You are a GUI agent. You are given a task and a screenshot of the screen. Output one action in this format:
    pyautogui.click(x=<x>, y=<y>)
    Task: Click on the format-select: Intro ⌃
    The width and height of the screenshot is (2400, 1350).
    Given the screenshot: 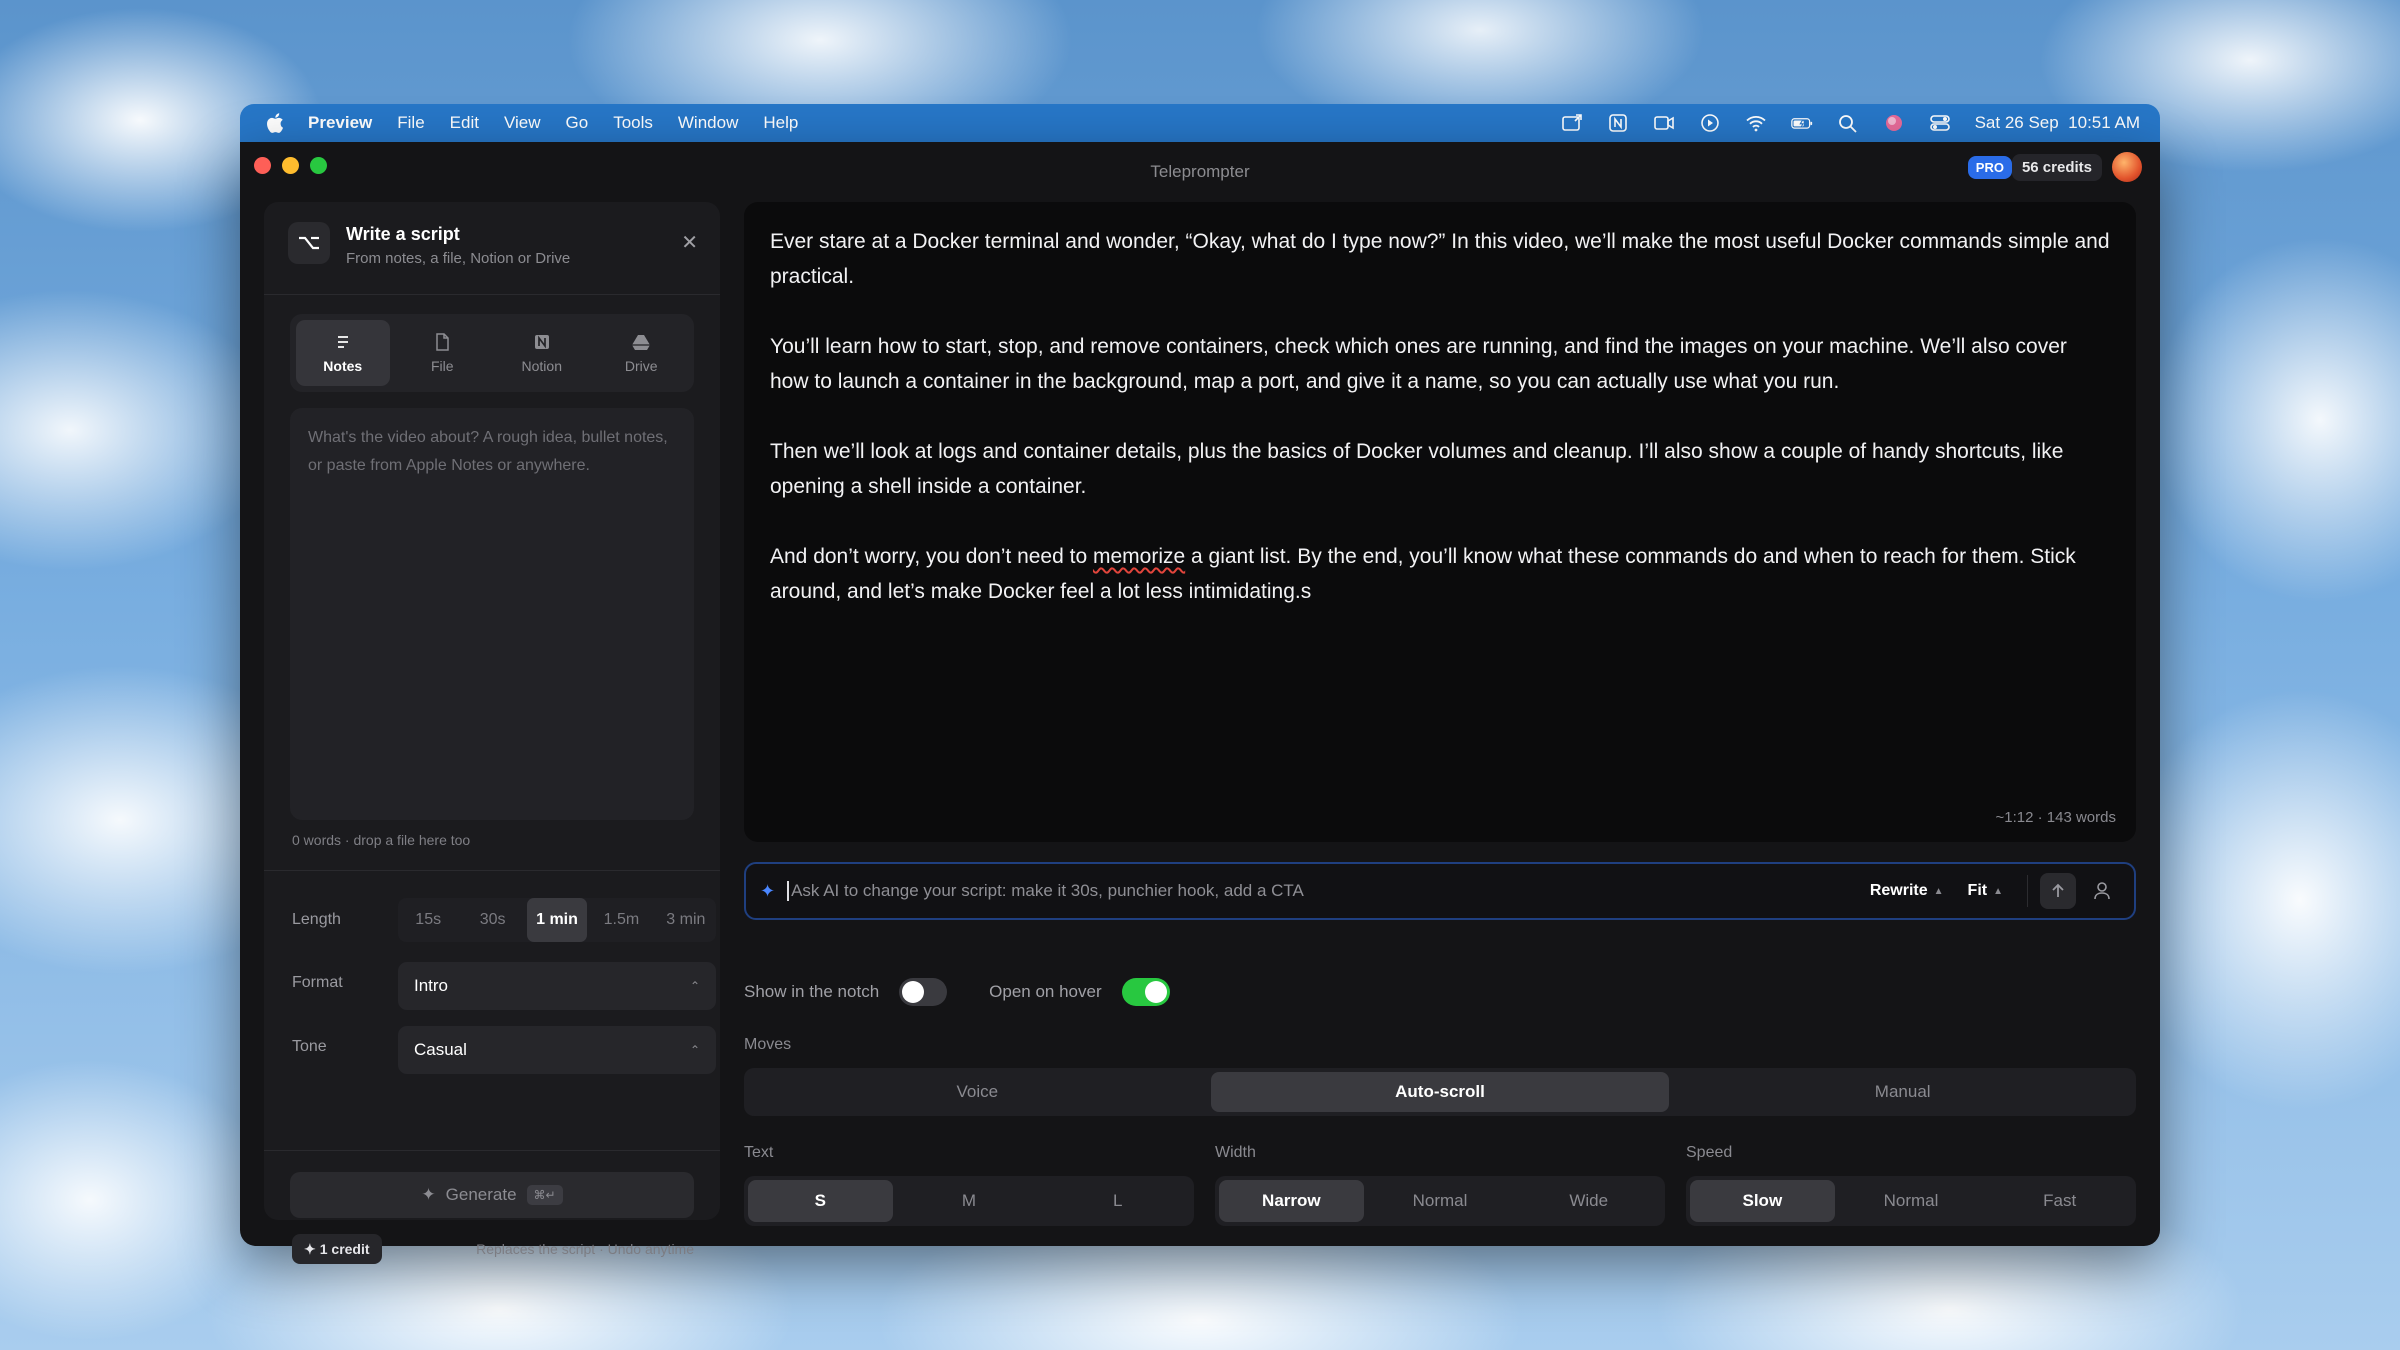 What is the action you would take?
    pyautogui.click(x=557, y=986)
    